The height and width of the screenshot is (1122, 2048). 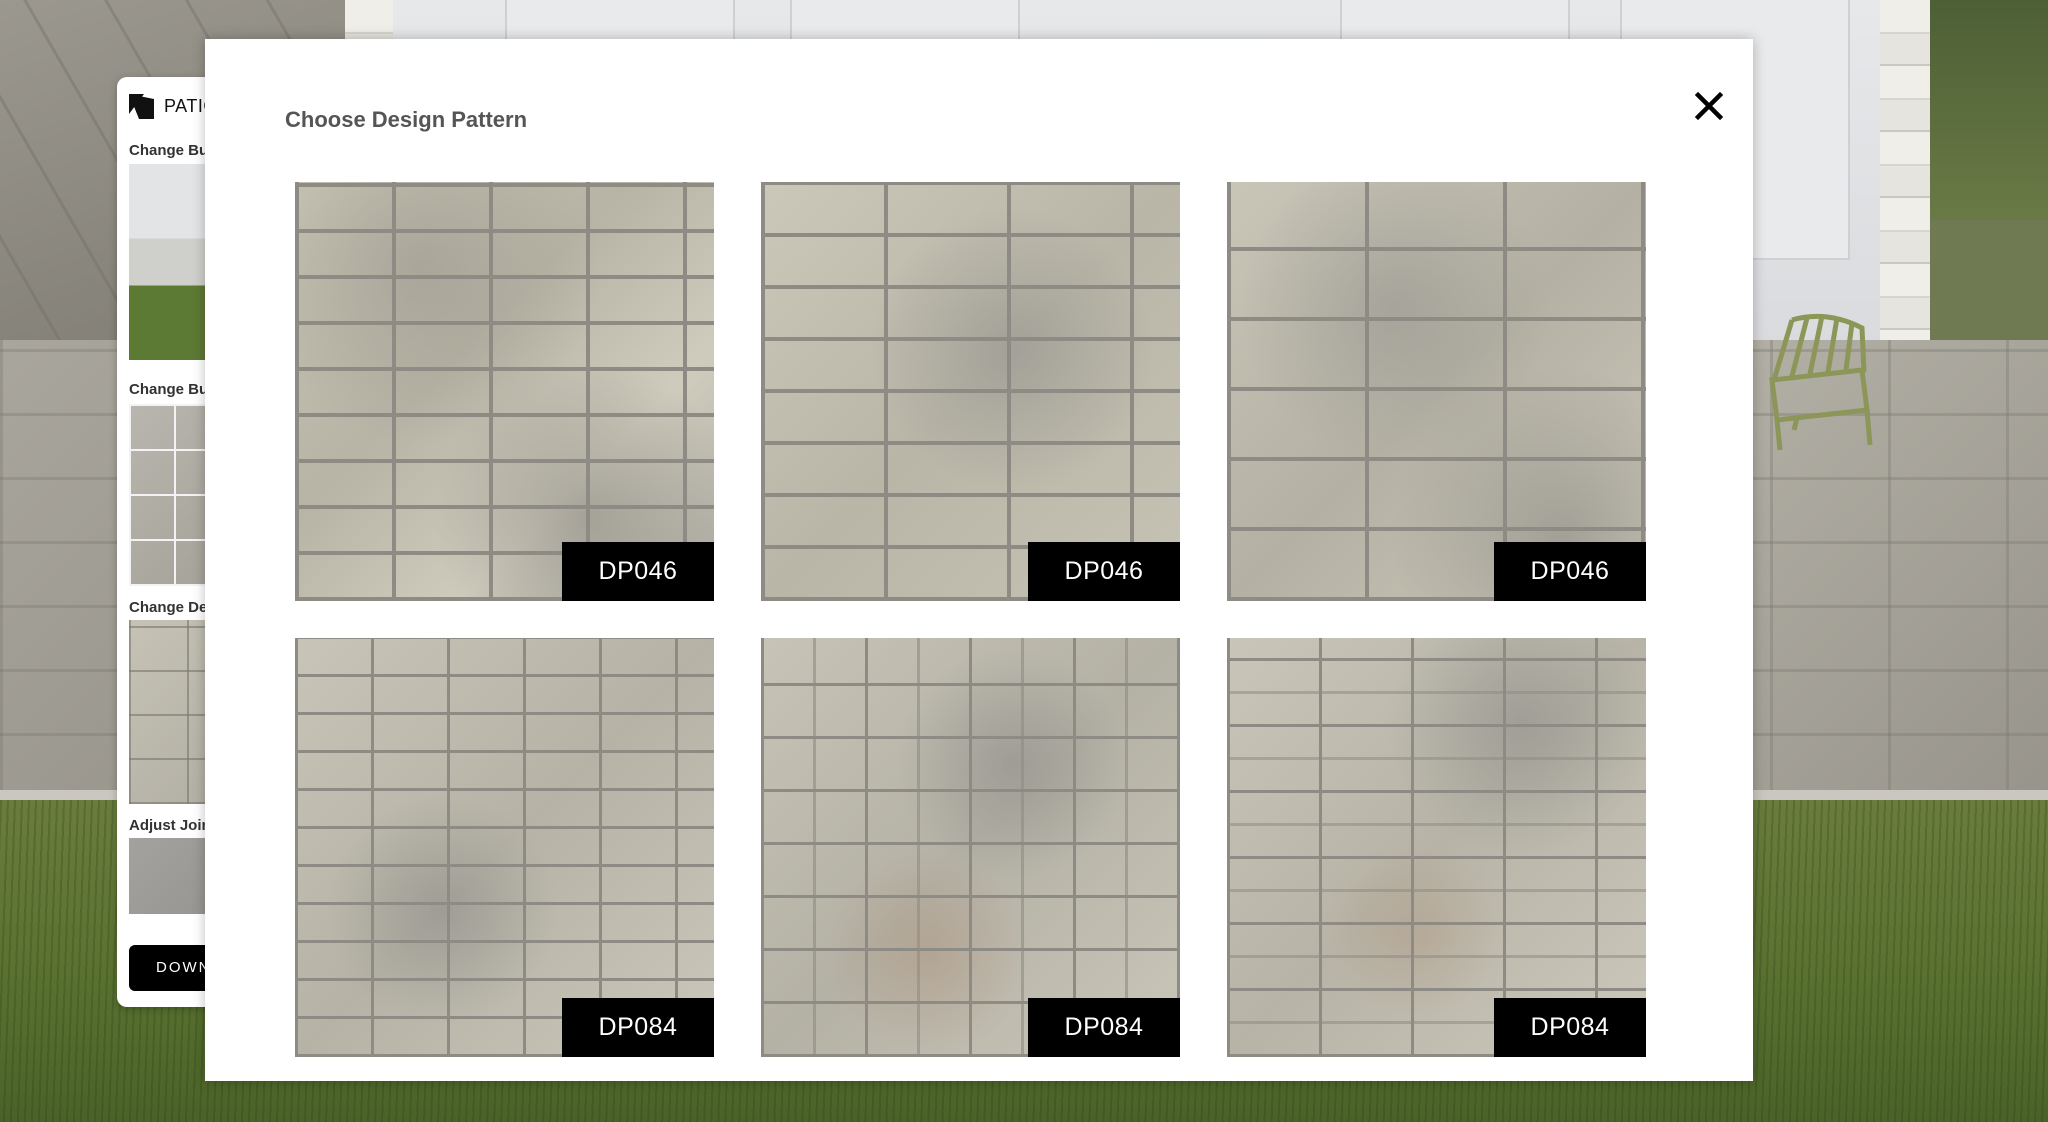 I want to click on house-corner-stones-right, so click(x=1905, y=185).